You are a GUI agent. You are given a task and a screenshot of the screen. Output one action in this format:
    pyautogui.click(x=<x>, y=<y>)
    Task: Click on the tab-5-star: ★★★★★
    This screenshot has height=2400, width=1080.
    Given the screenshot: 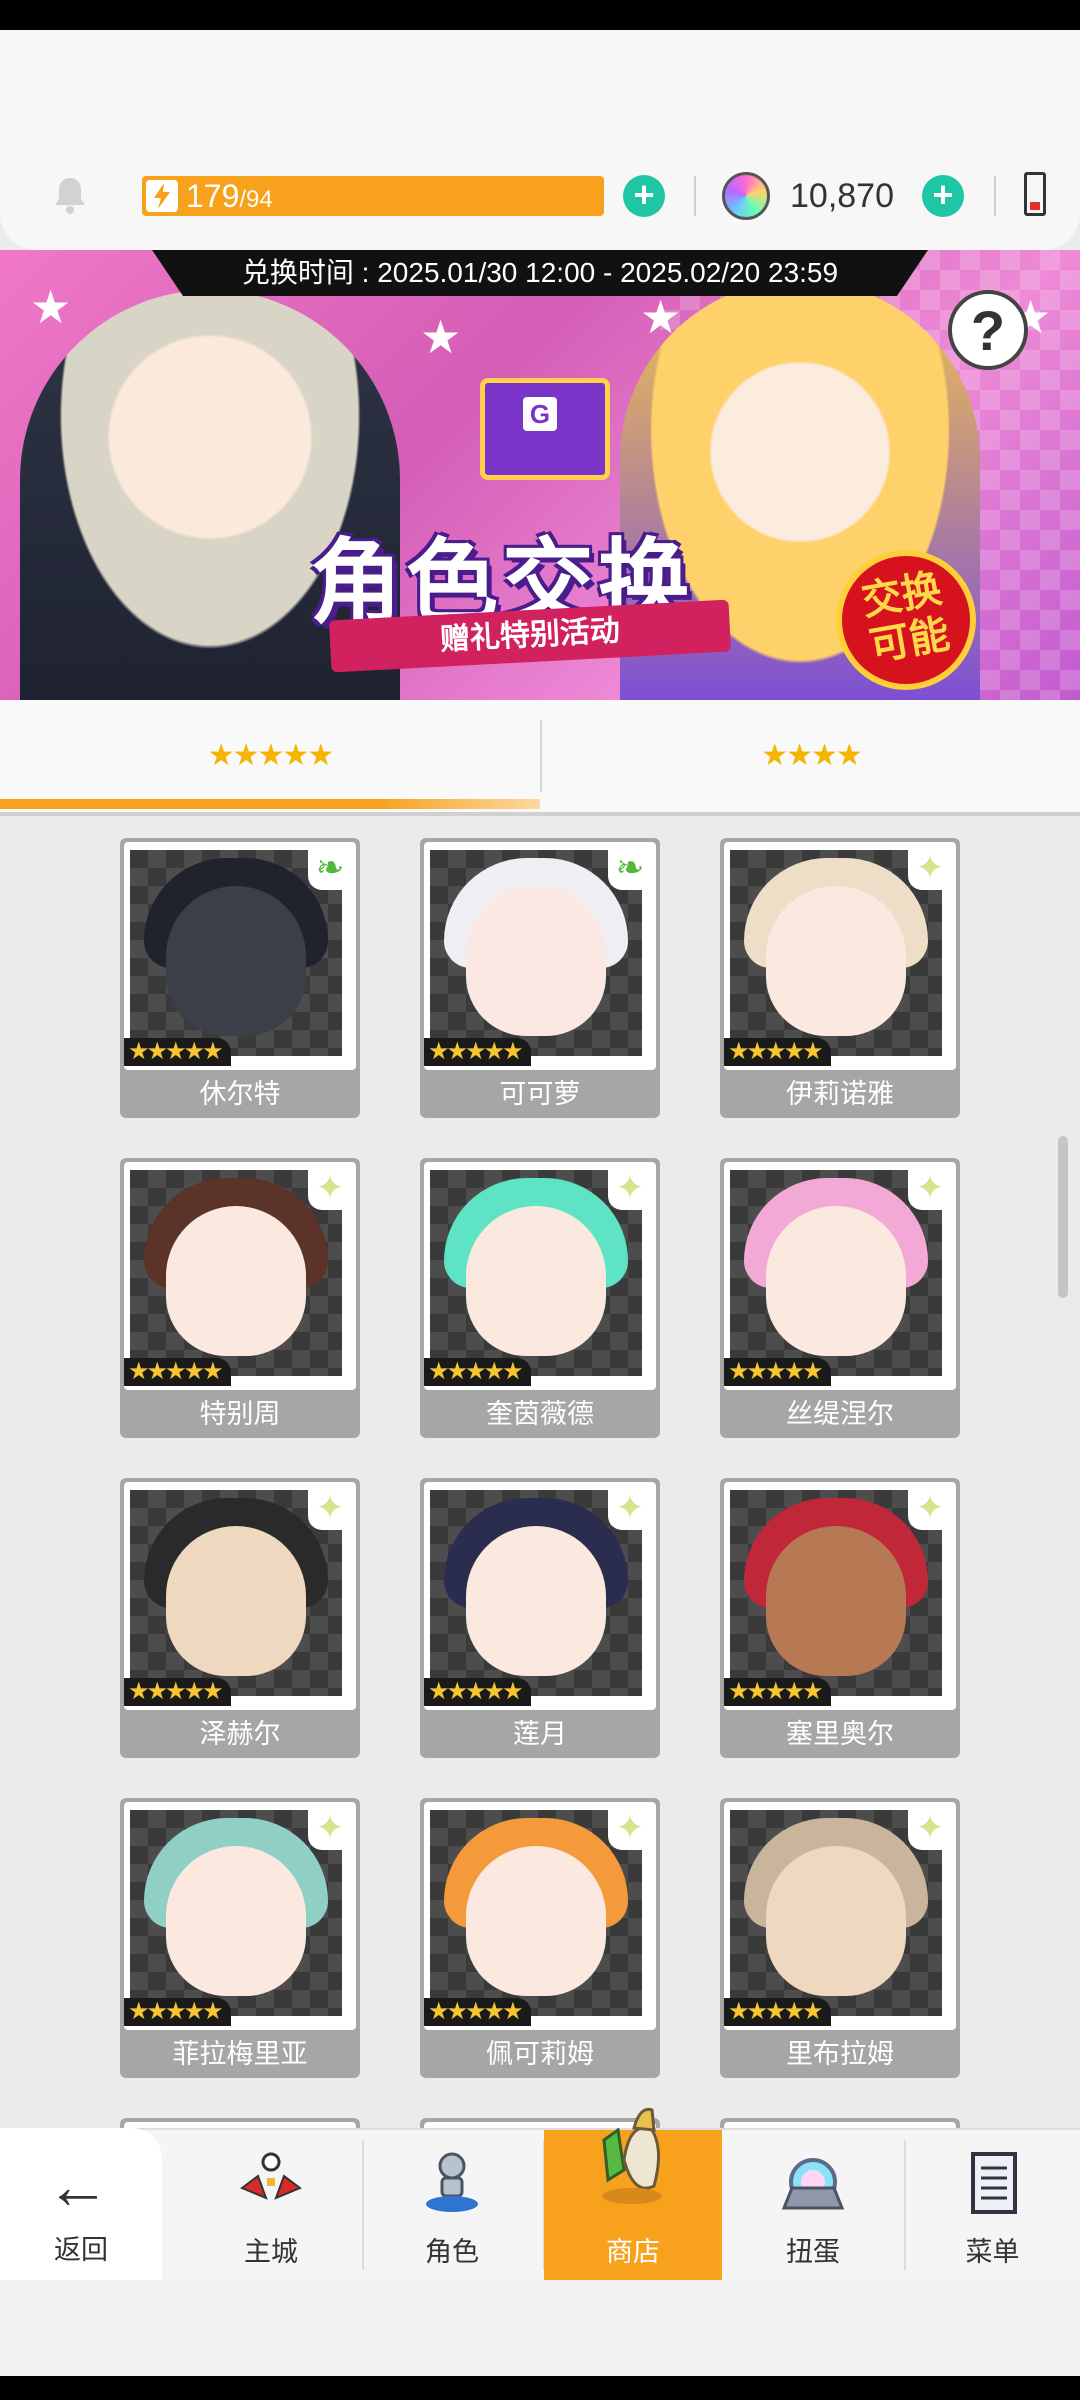 What is the action you would take?
    pyautogui.click(x=270, y=756)
    